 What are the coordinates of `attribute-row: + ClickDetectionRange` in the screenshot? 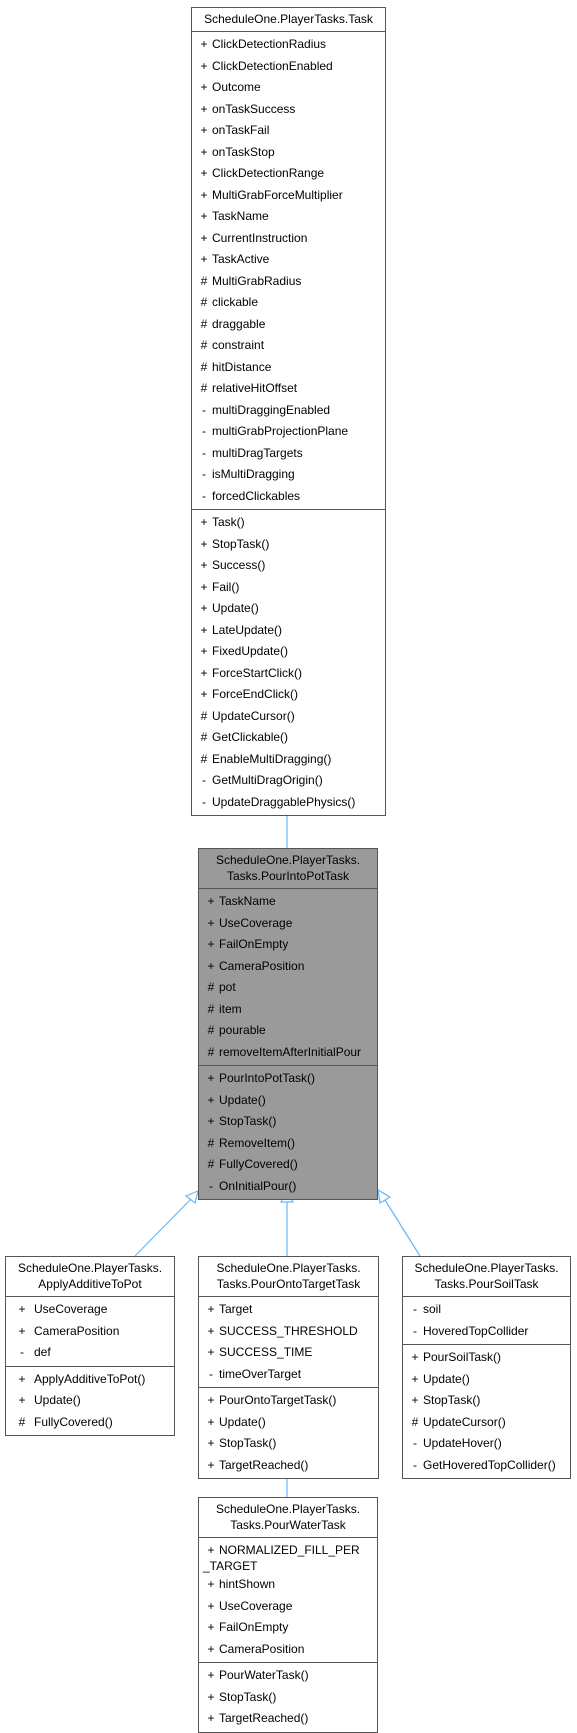 It's located at (288, 174).